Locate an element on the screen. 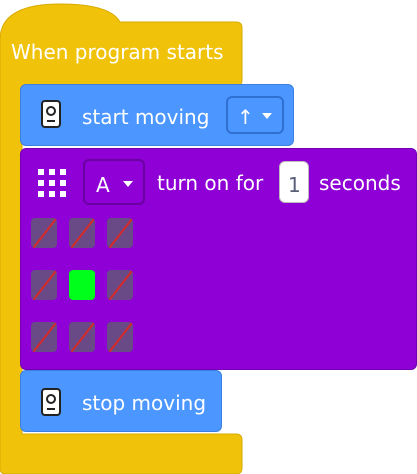 The image size is (417, 474). start-moving-block: start moving ↑ is located at coordinates (157, 115).